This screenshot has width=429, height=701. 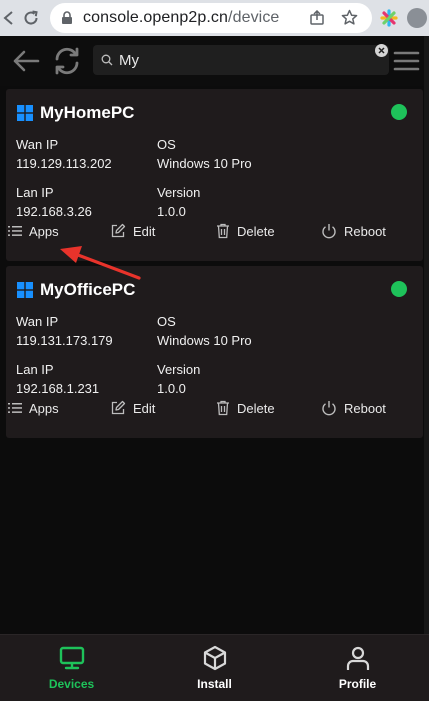 I want to click on address-bar: console.openp2p.cn/device, so click(x=211, y=18).